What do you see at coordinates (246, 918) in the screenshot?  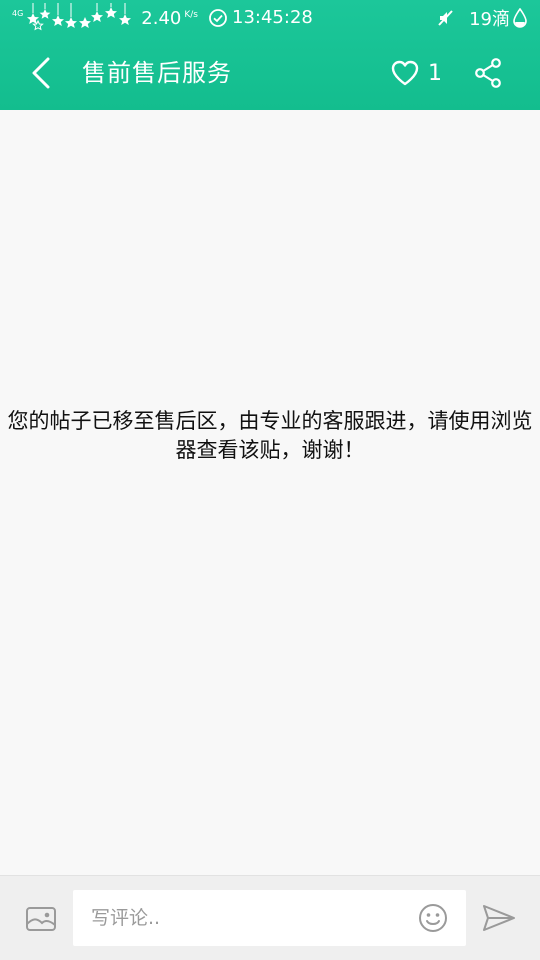 I see `comment-input` at bounding box center [246, 918].